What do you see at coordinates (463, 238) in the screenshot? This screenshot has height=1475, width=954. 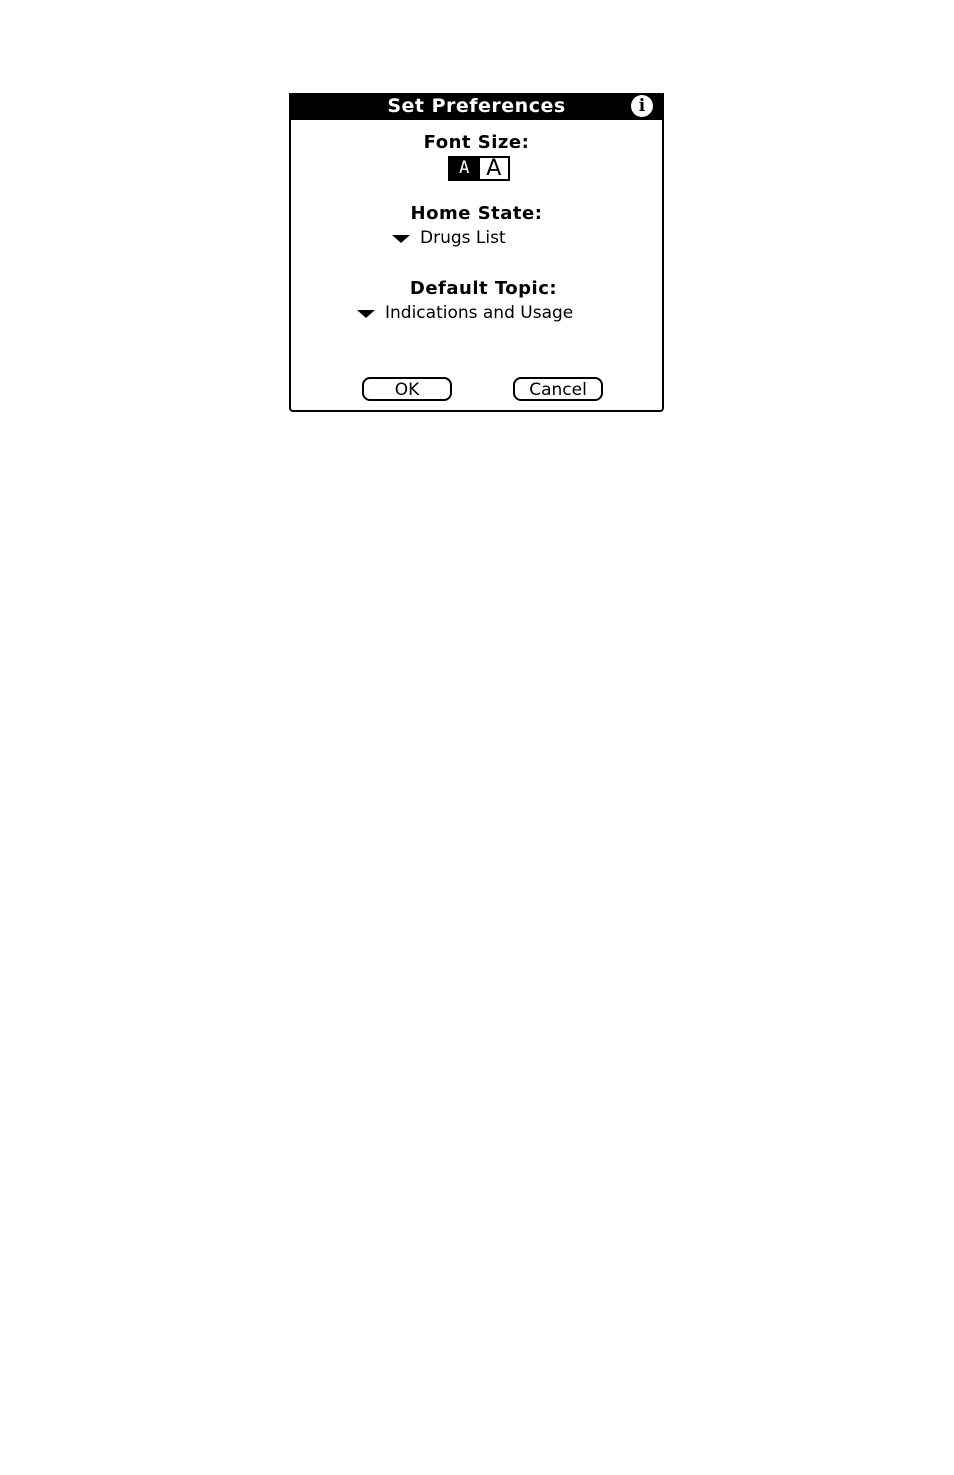 I see `home-state-value: Drugs List` at bounding box center [463, 238].